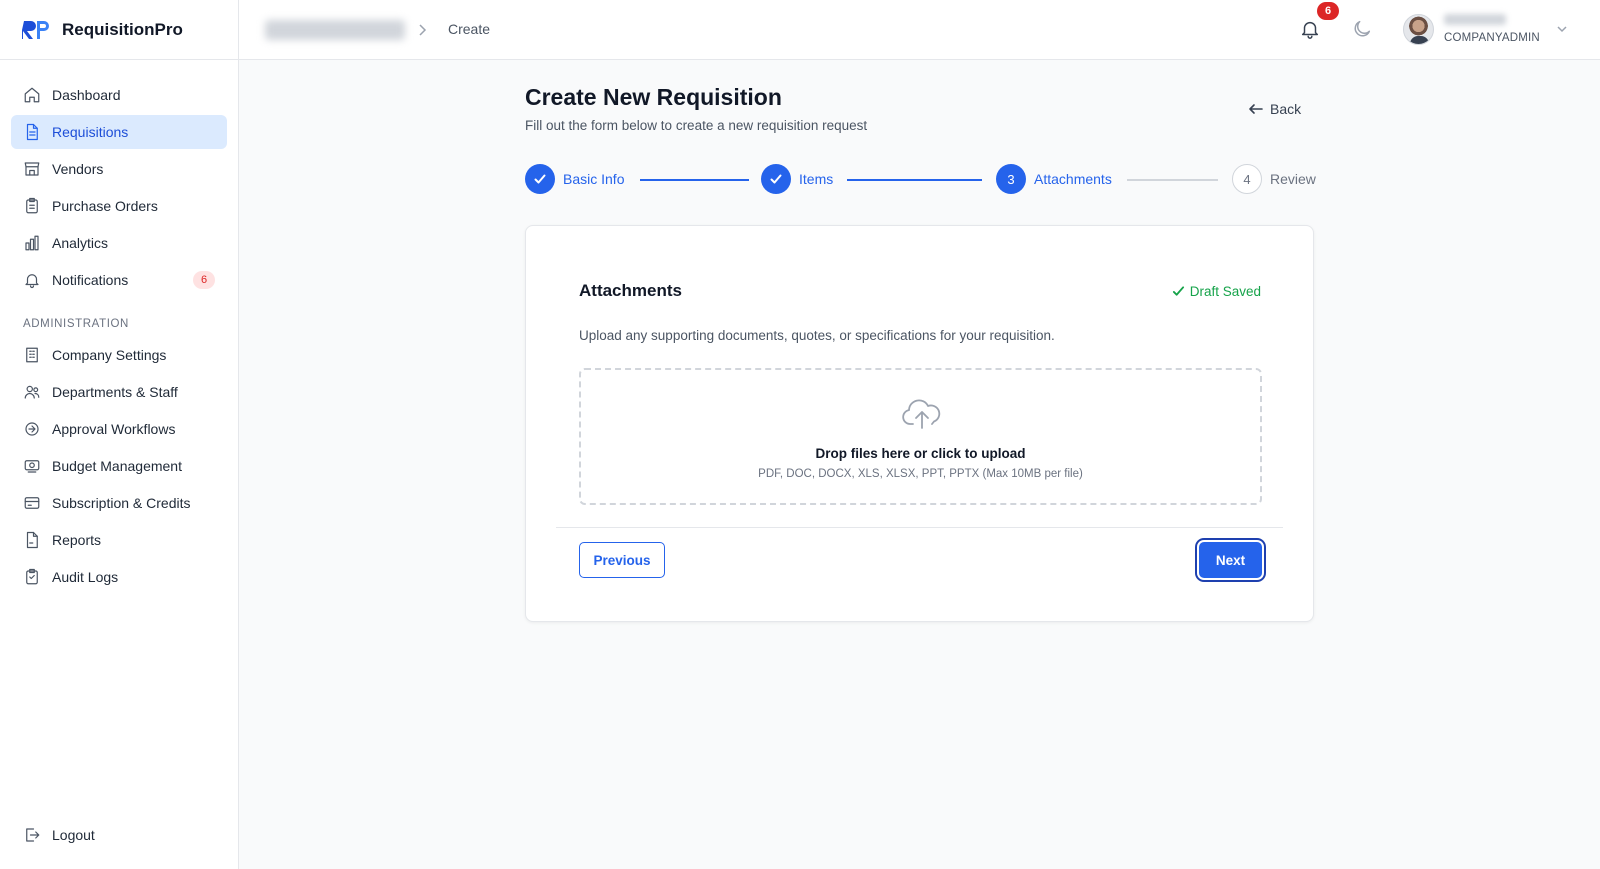  What do you see at coordinates (109, 355) in the screenshot?
I see `sidebar-item-label: Company Settings` at bounding box center [109, 355].